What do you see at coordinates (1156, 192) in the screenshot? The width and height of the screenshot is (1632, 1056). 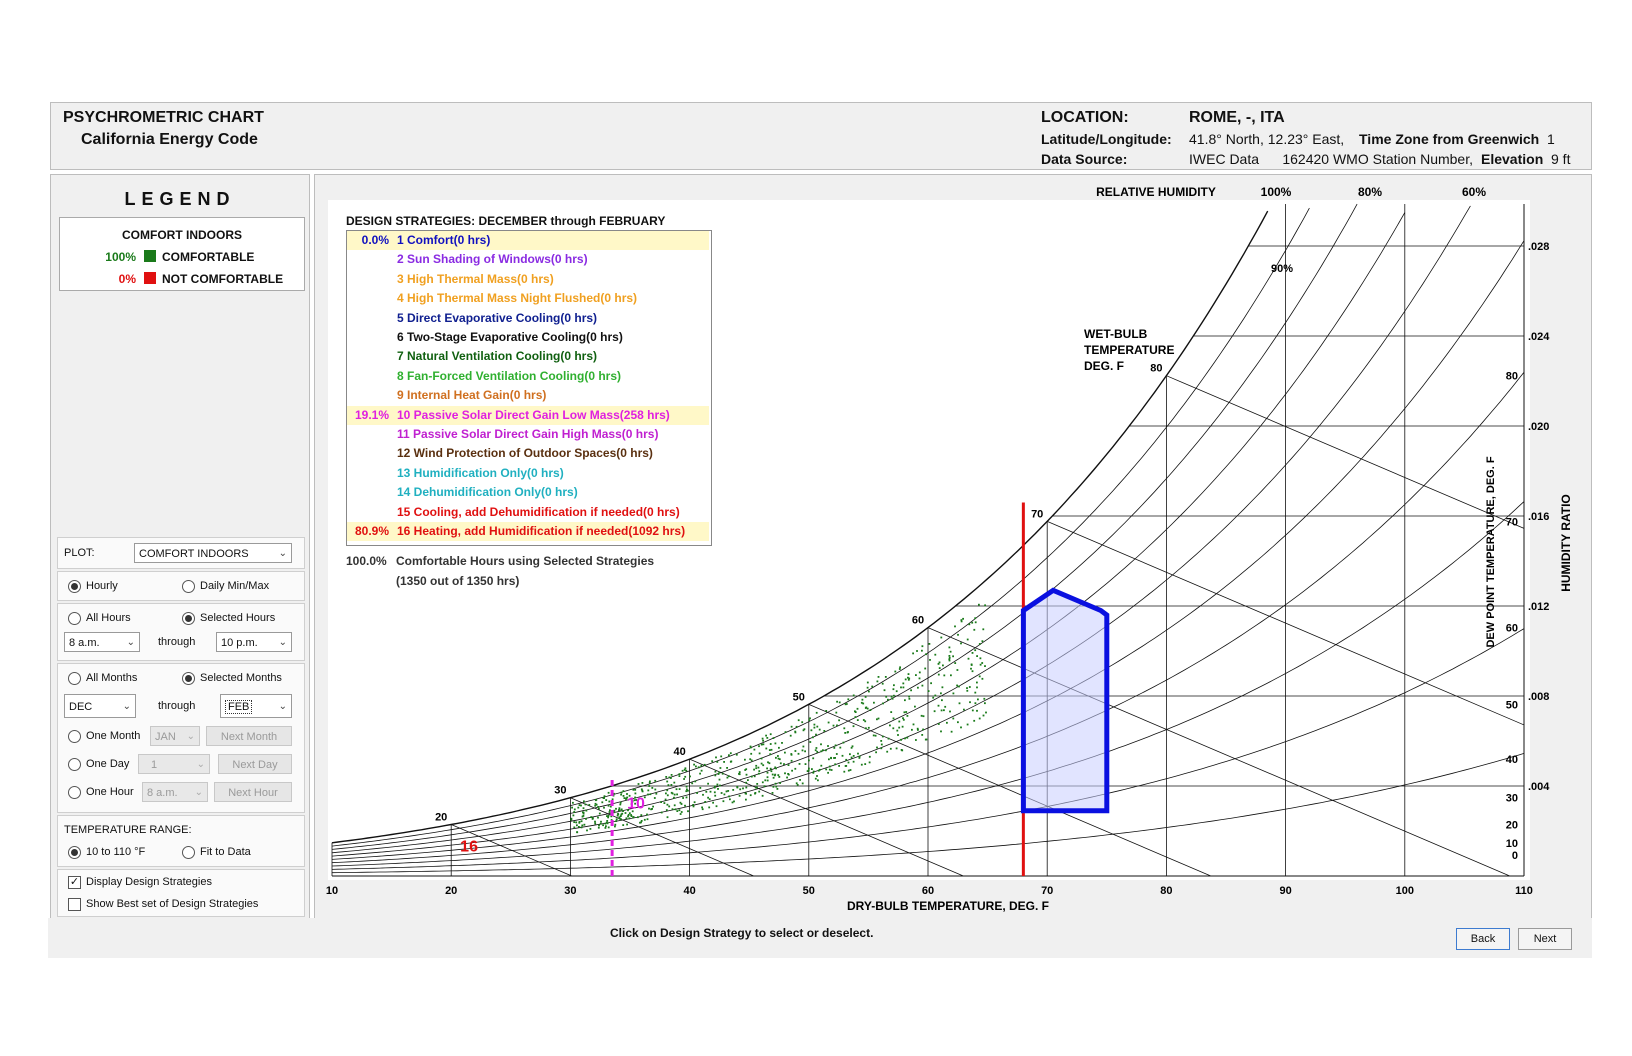 I see `rh-axis-label: RELATIVE HUMIDITY` at bounding box center [1156, 192].